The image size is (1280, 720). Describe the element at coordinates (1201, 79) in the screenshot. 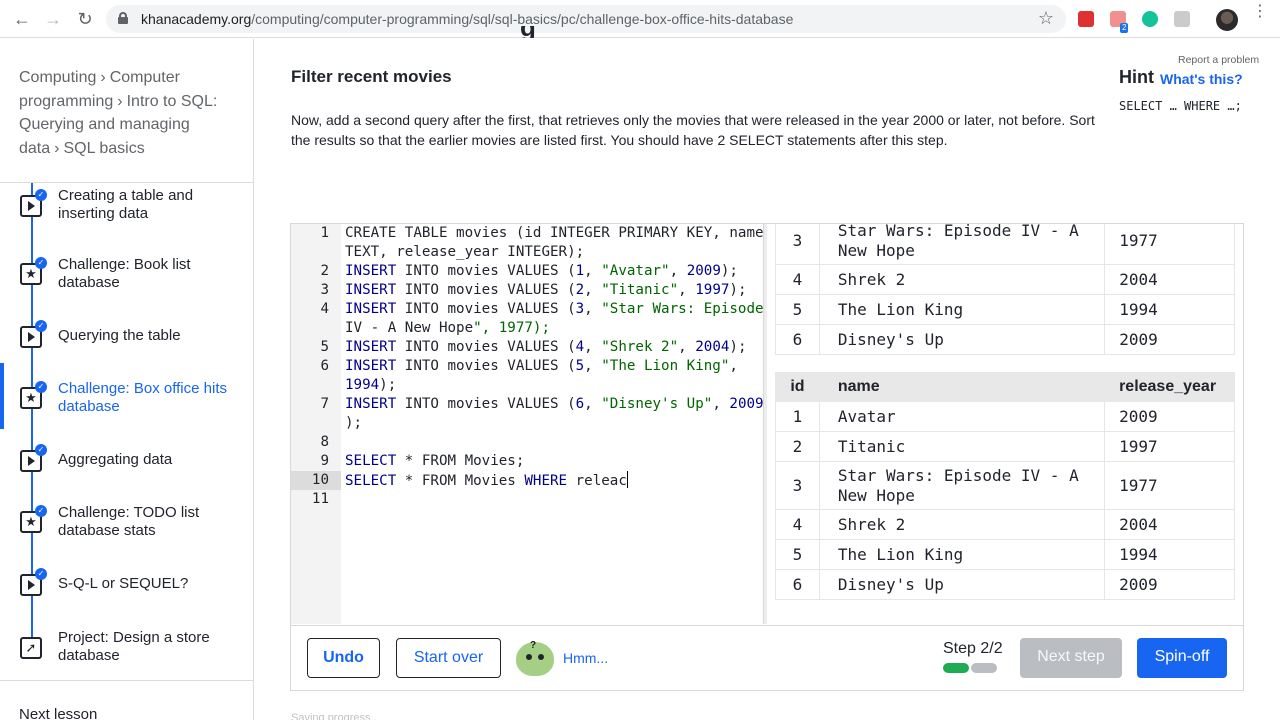

I see `whats-this-link: What's this?` at that location.